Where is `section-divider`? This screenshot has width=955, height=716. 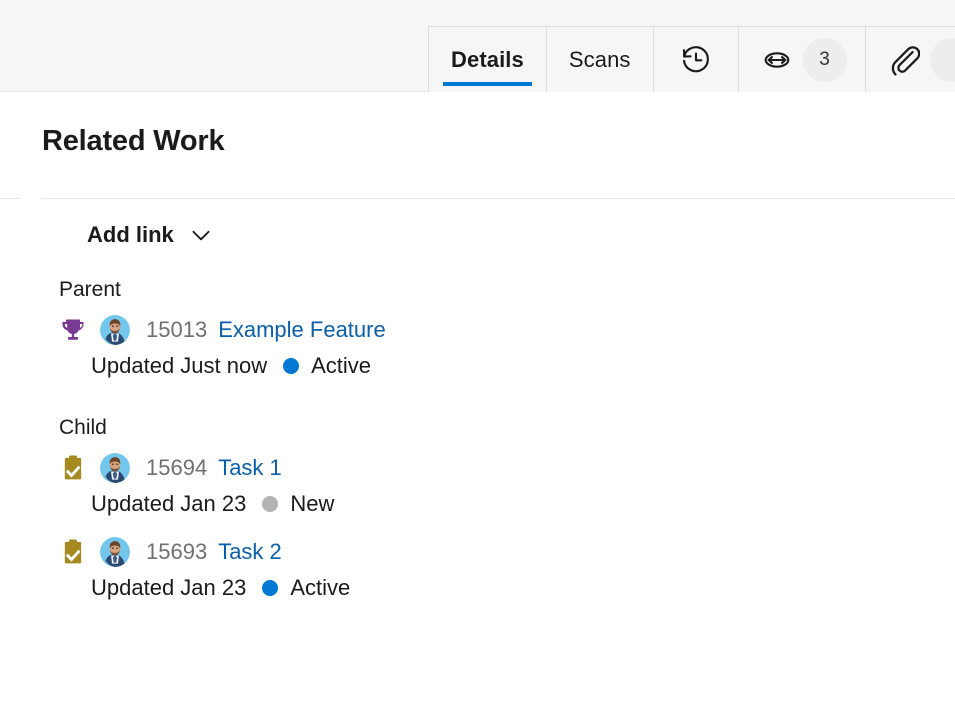
section-divider is located at coordinates (498, 198).